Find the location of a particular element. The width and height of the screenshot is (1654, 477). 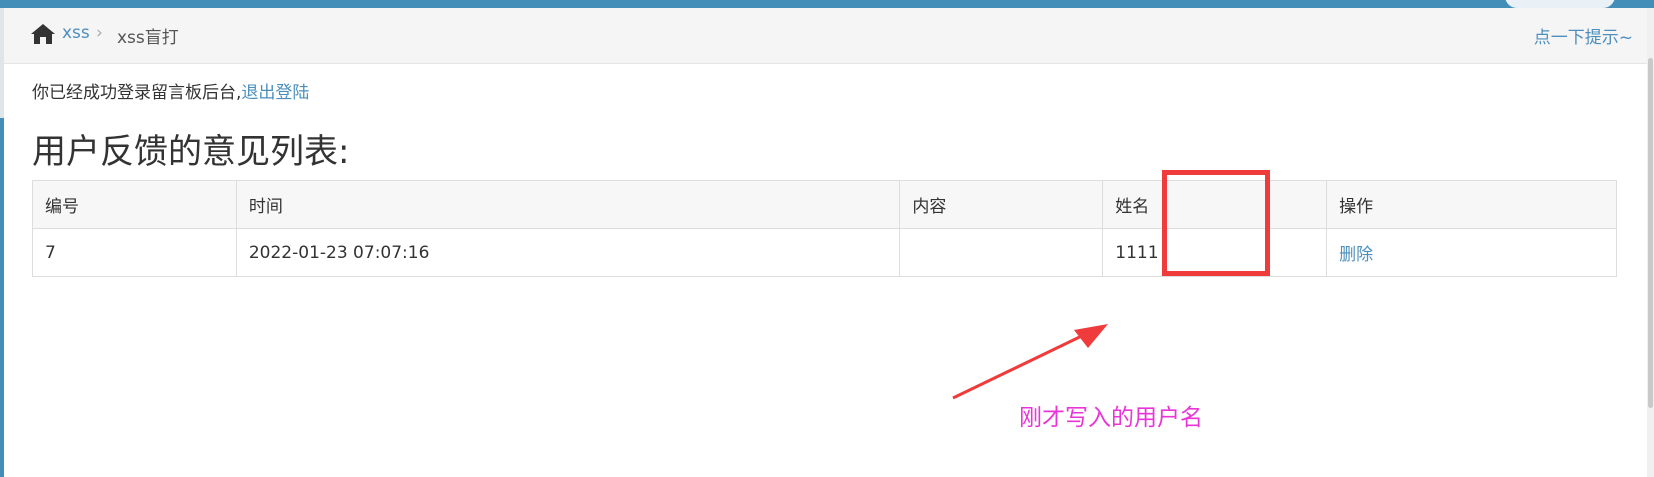

table-header-row: 编号 时间 内容 姓名 操作 is located at coordinates (824, 204).